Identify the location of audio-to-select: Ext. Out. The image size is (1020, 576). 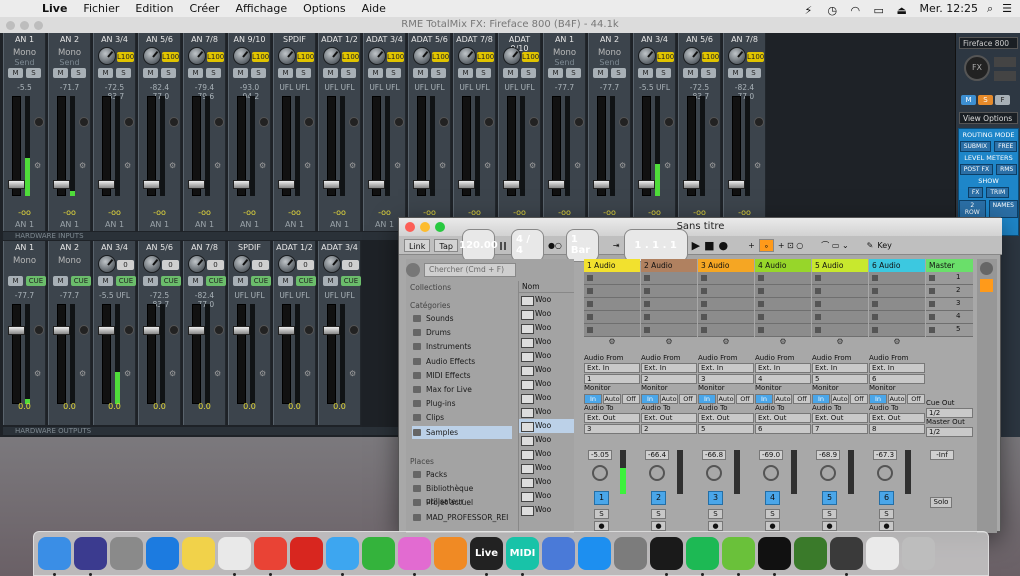
(897, 418).